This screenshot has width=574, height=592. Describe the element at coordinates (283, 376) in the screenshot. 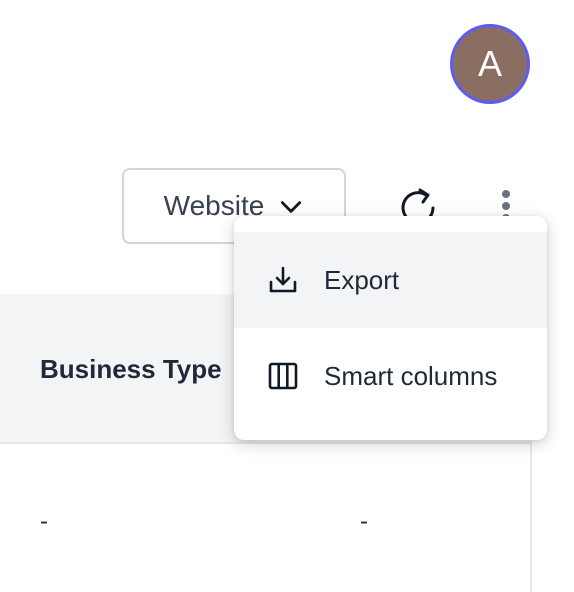

I see `columns-icon` at that location.